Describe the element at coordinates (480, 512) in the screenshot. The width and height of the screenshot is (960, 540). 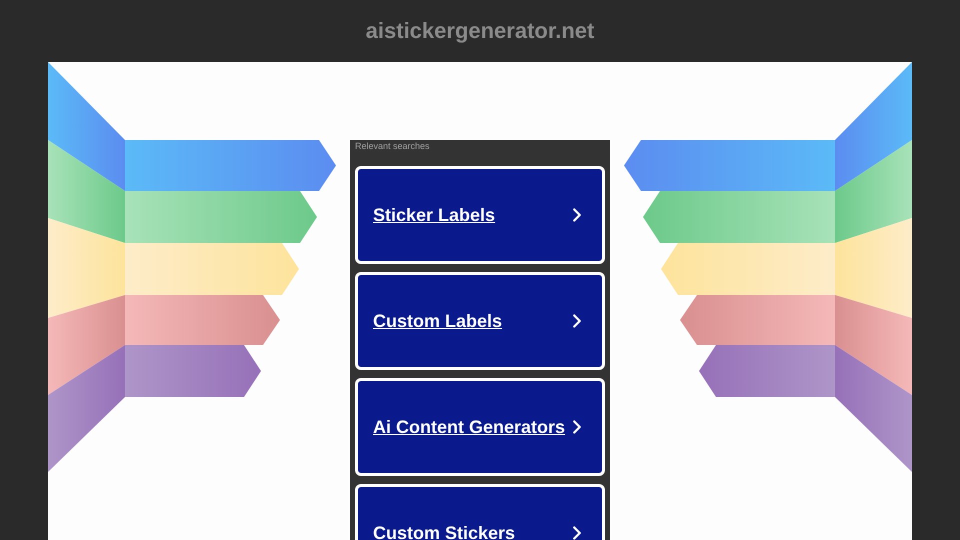
I see `search-link: Custom Stickers` at that location.